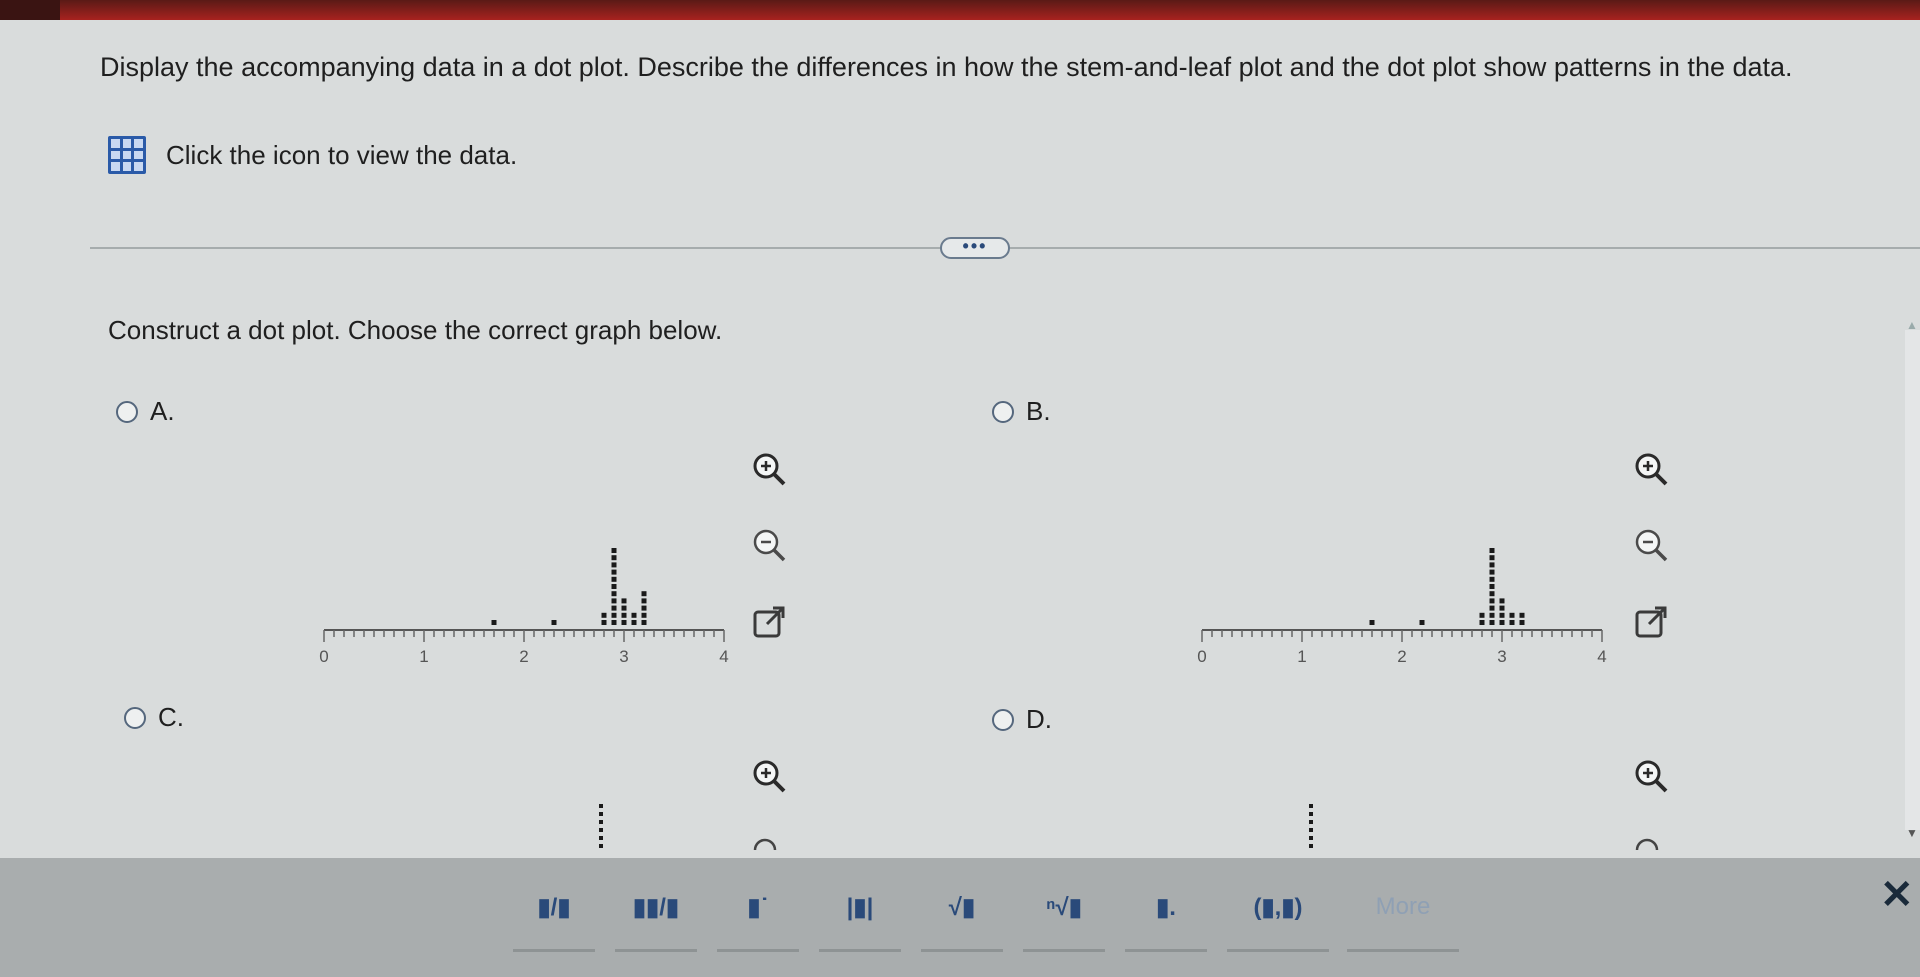 This screenshot has width=1920, height=977. Describe the element at coordinates (135, 717) in the screenshot. I see `option-c-radio` at that location.